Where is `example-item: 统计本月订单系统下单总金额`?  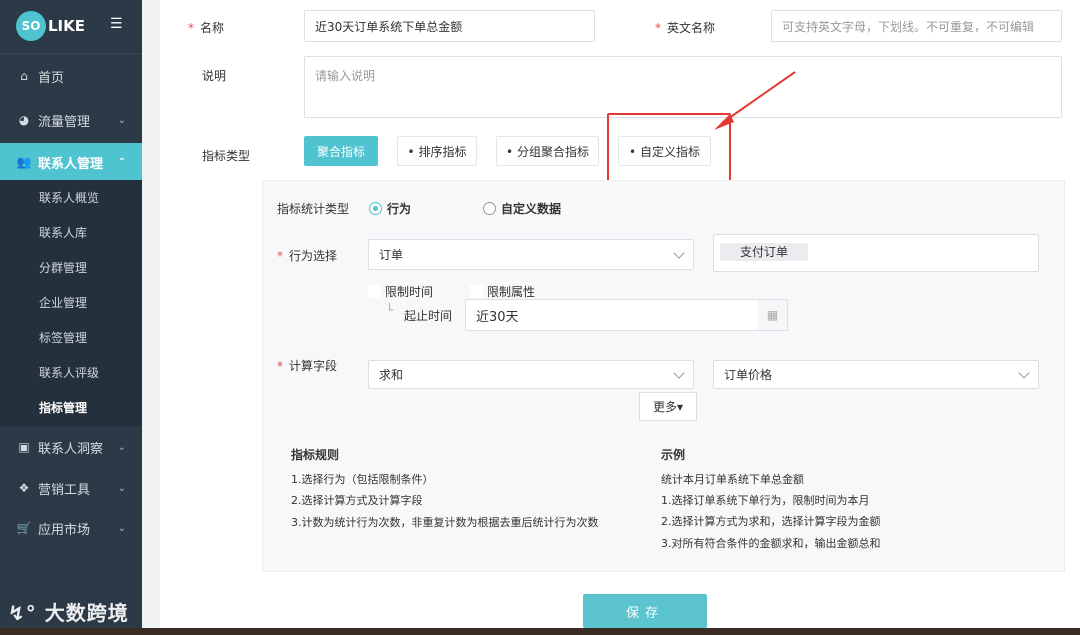 example-item: 统计本月订单系统下单总金额 is located at coordinates (732, 479).